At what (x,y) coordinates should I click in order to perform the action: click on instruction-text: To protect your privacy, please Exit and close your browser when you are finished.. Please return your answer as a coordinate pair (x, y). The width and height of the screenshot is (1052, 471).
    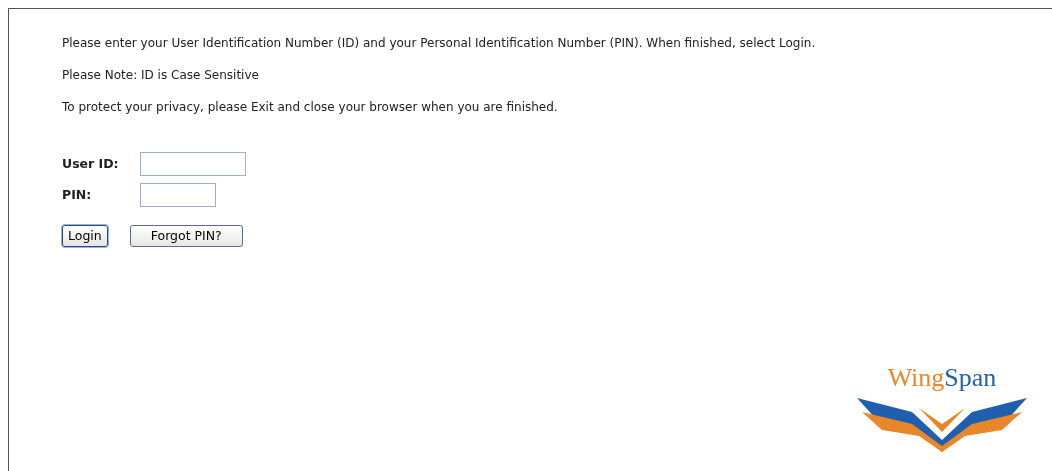
    Looking at the image, I should click on (310, 107).